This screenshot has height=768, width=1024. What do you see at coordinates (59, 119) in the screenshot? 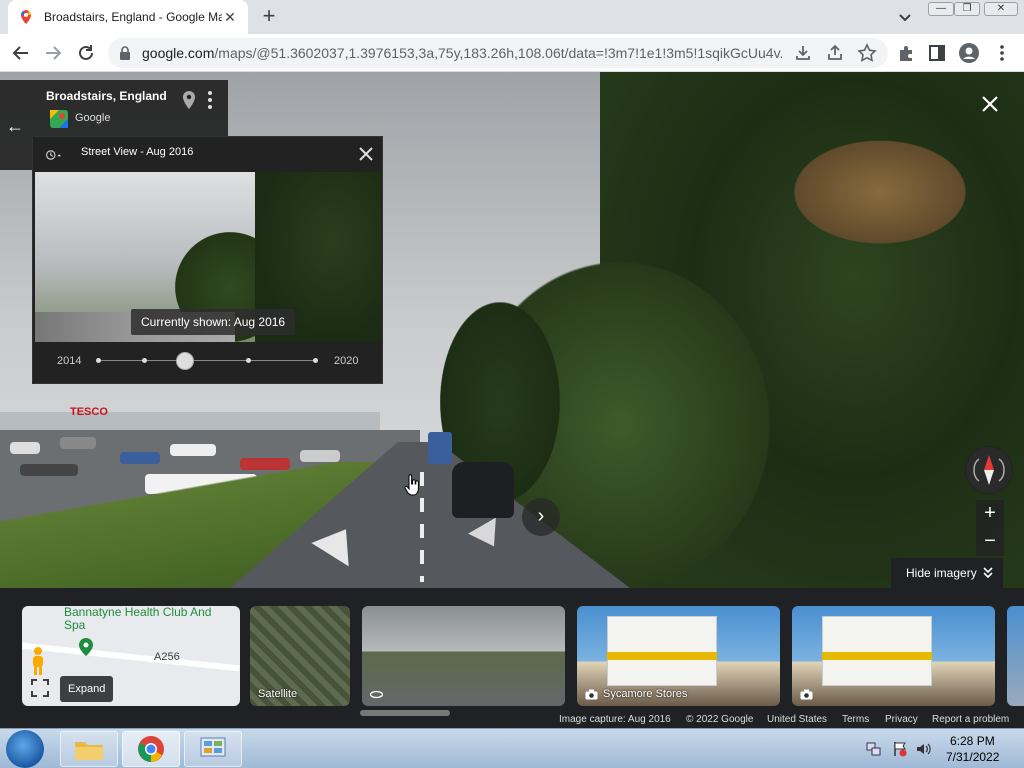
I see `google-maps-logo-icon` at bounding box center [59, 119].